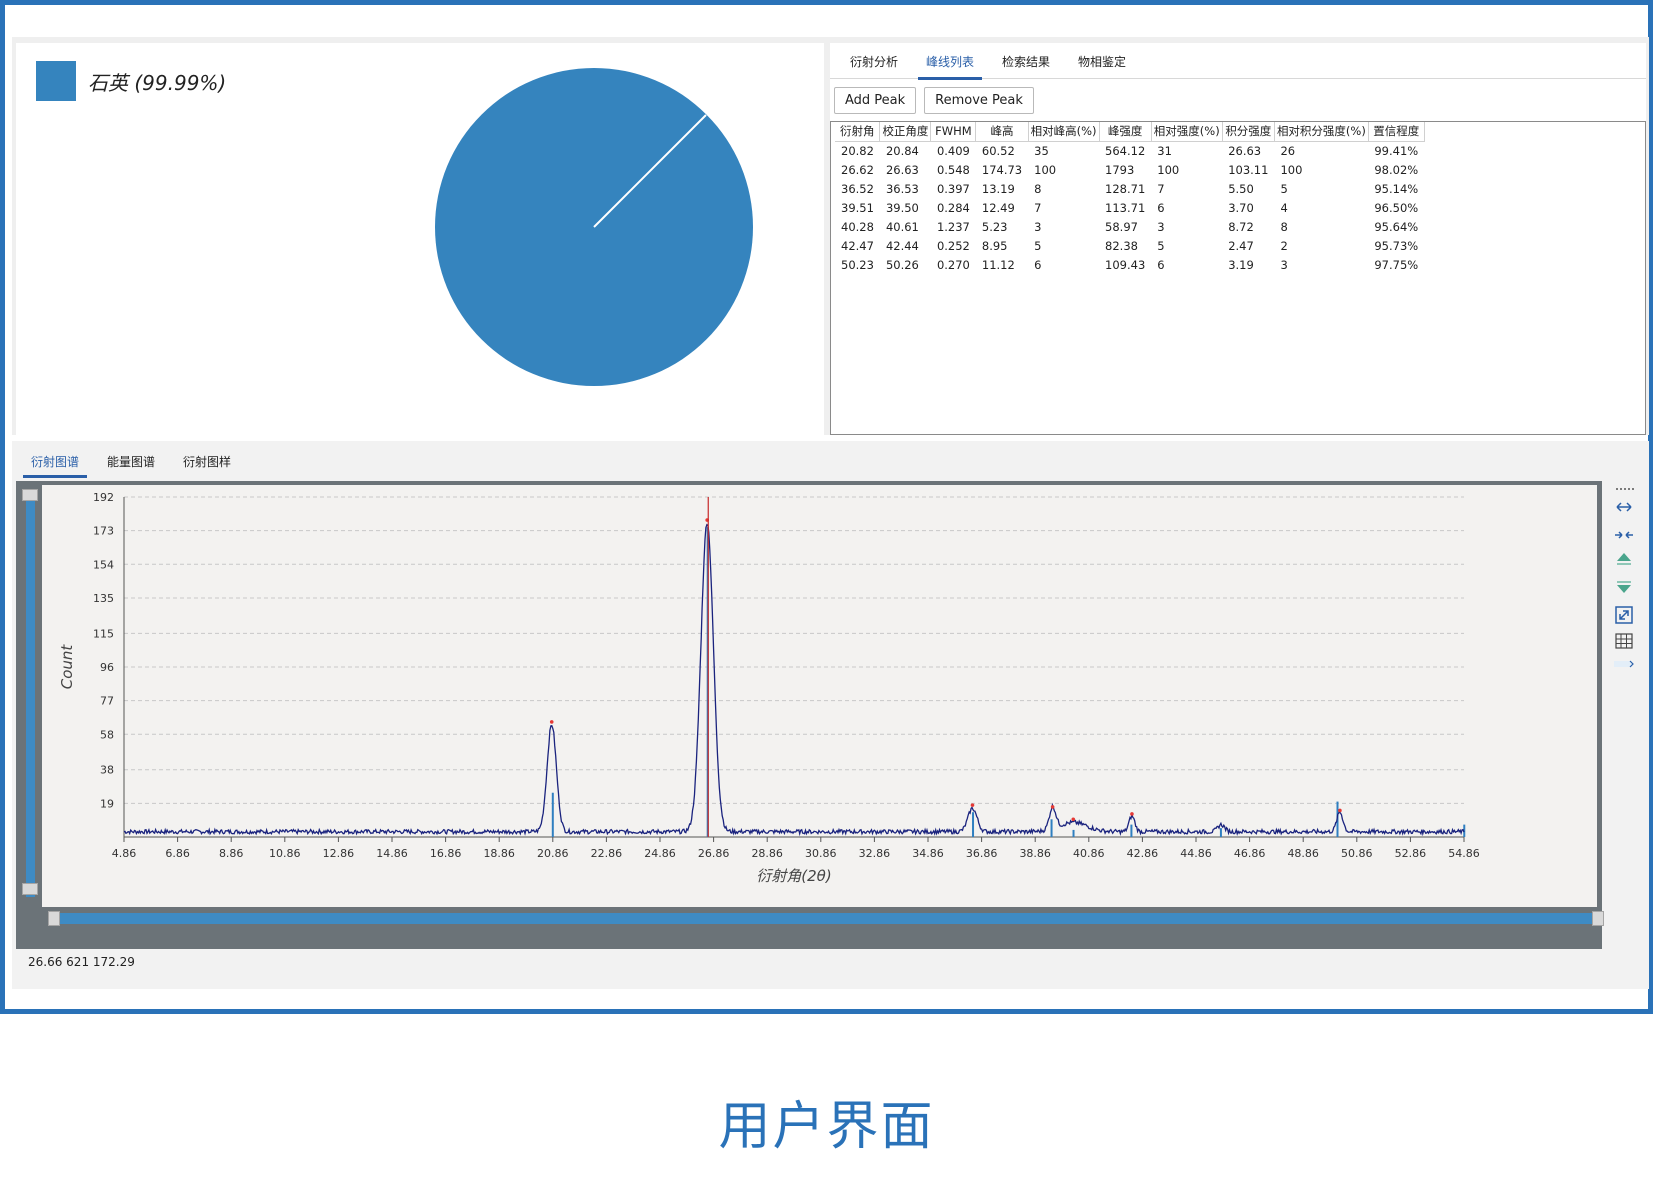 The image size is (1653, 1198). Describe the element at coordinates (55, 459) in the screenshot. I see `tab-diffraction-spectrum: 衍射图谱` at that location.